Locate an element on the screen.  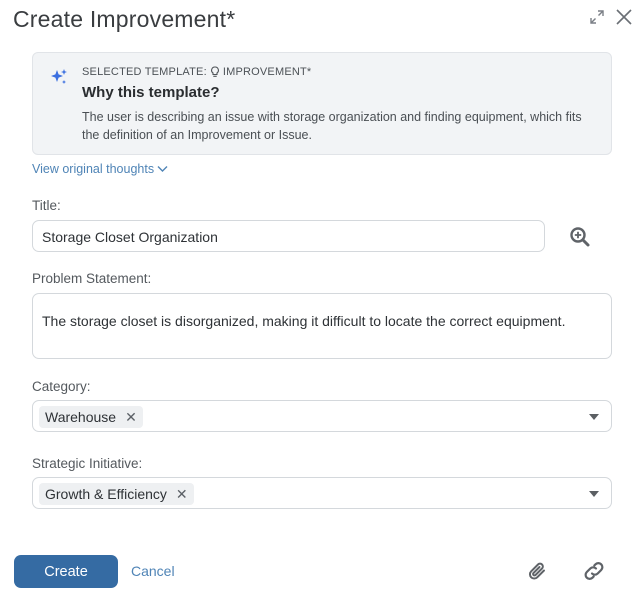
problem-statement-label: Problem Statement: is located at coordinates (92, 278).